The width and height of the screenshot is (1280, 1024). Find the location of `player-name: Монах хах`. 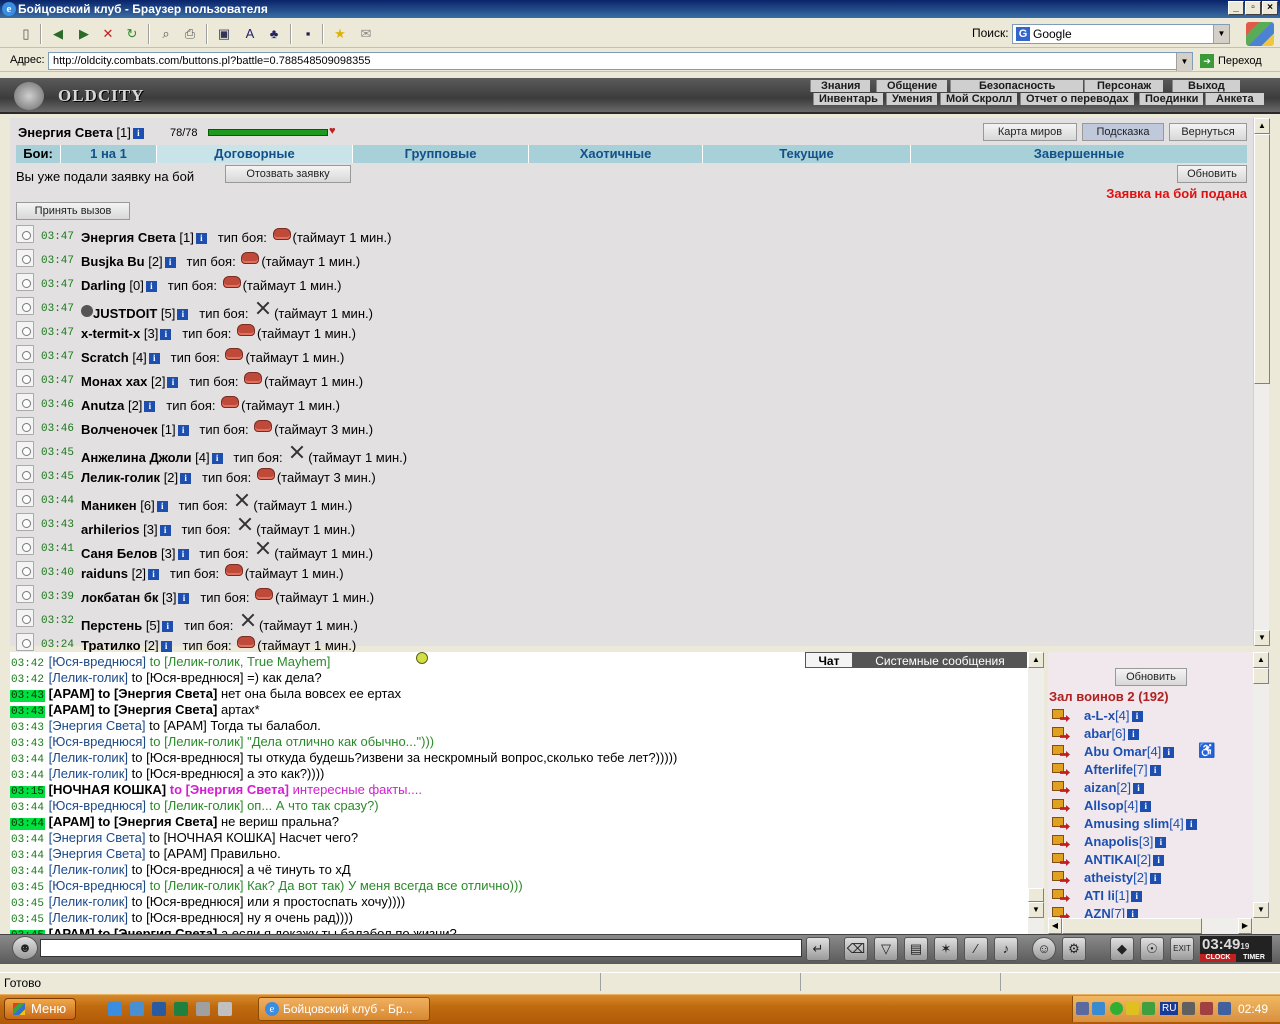

player-name: Монах хах is located at coordinates (114, 381).